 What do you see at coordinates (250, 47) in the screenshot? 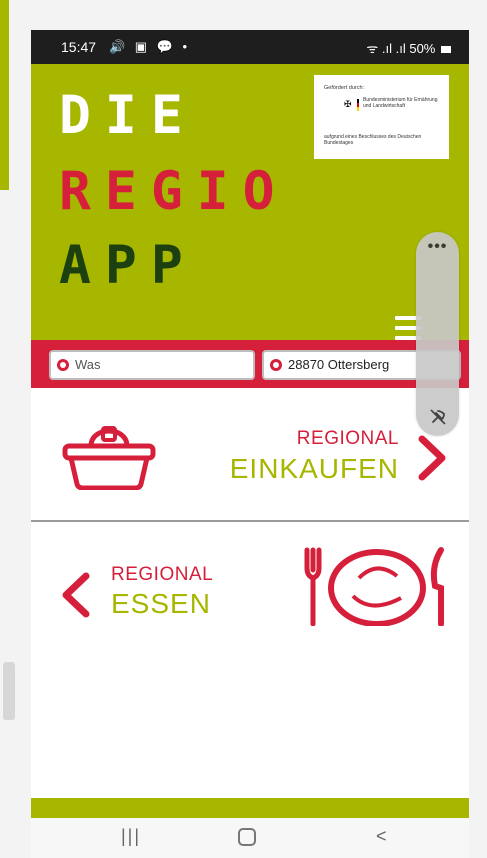
I see `status-bar: 15:47 🔊 ▣ 💬 • ᯤ .ıl .ıl 50%` at bounding box center [250, 47].